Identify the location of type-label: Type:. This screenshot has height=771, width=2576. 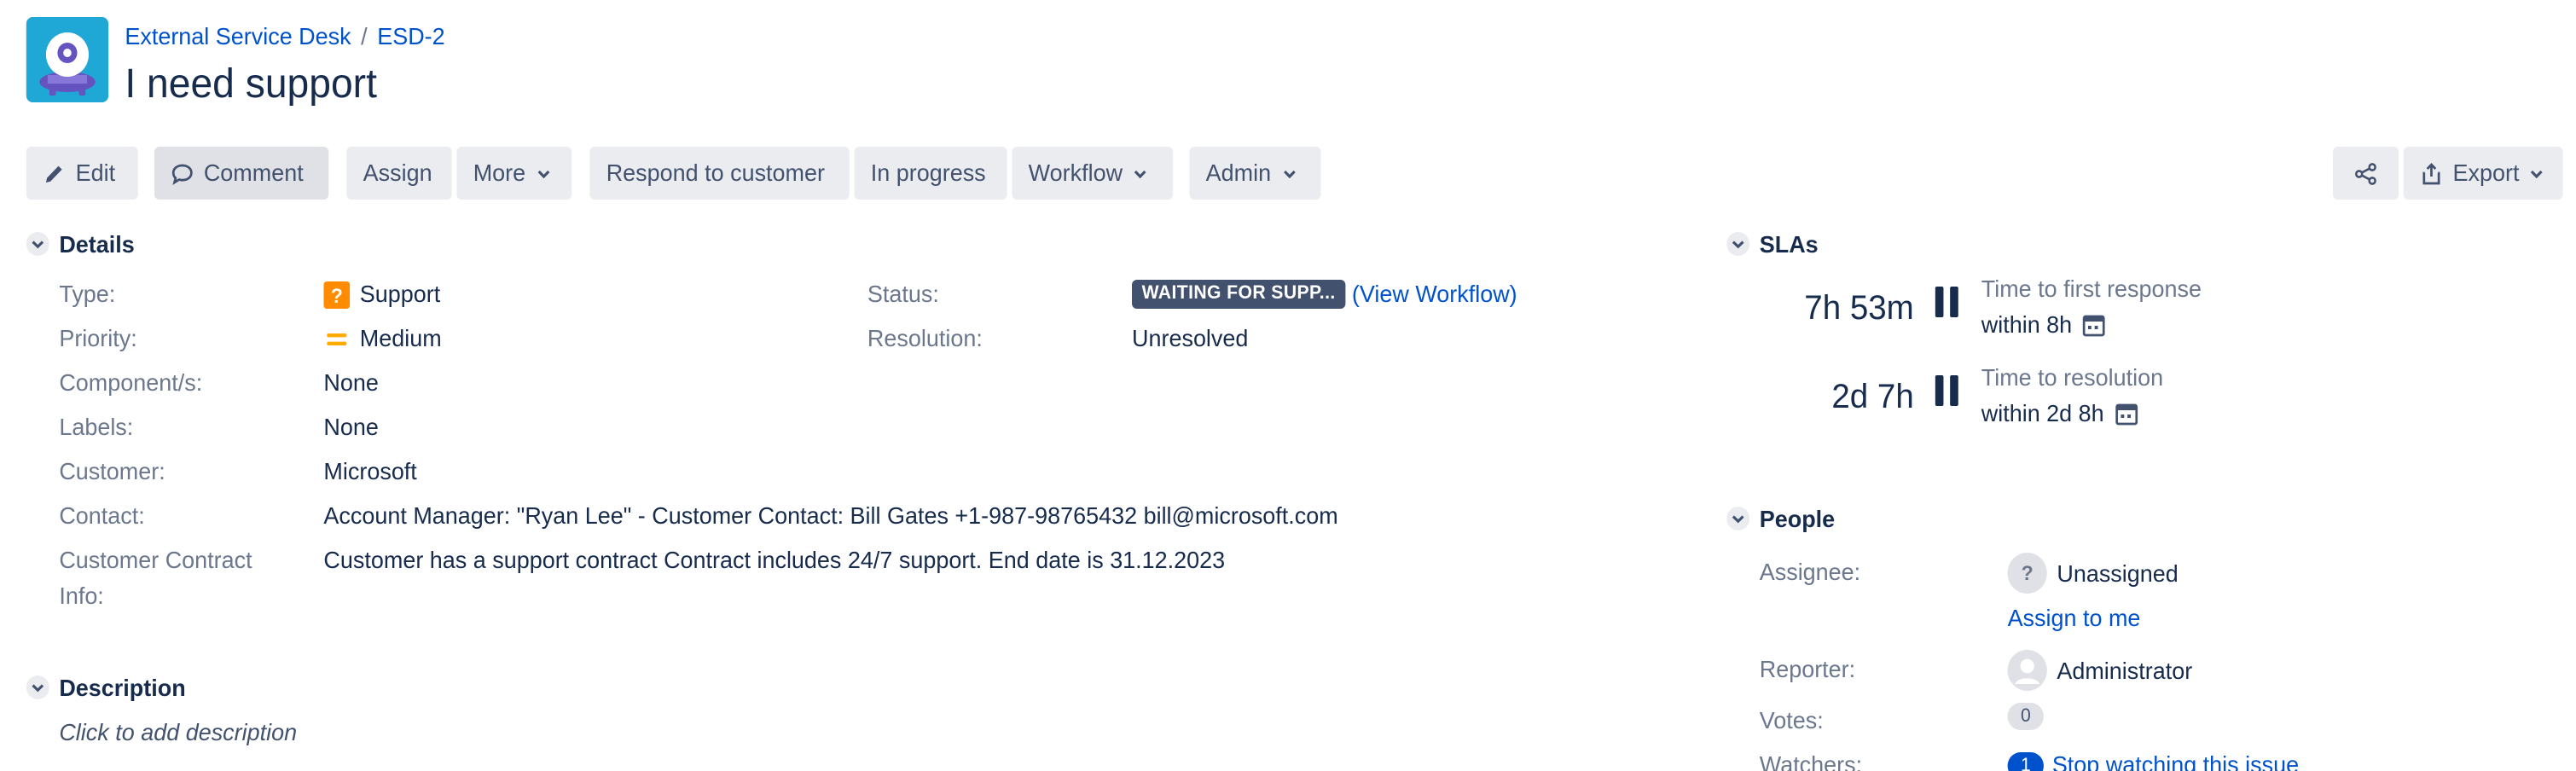
(87, 293).